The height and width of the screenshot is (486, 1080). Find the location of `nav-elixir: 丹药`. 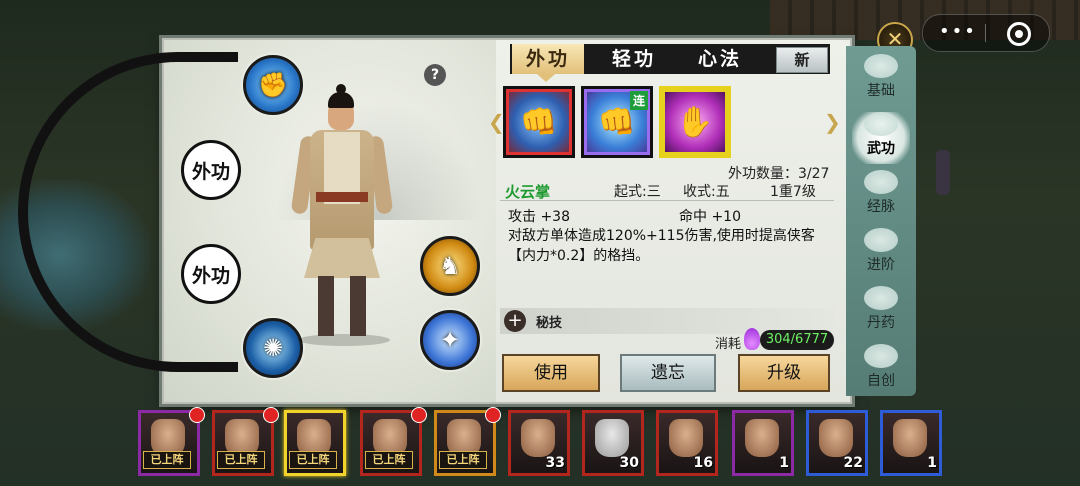

nav-elixir: 丹药 is located at coordinates (881, 312).